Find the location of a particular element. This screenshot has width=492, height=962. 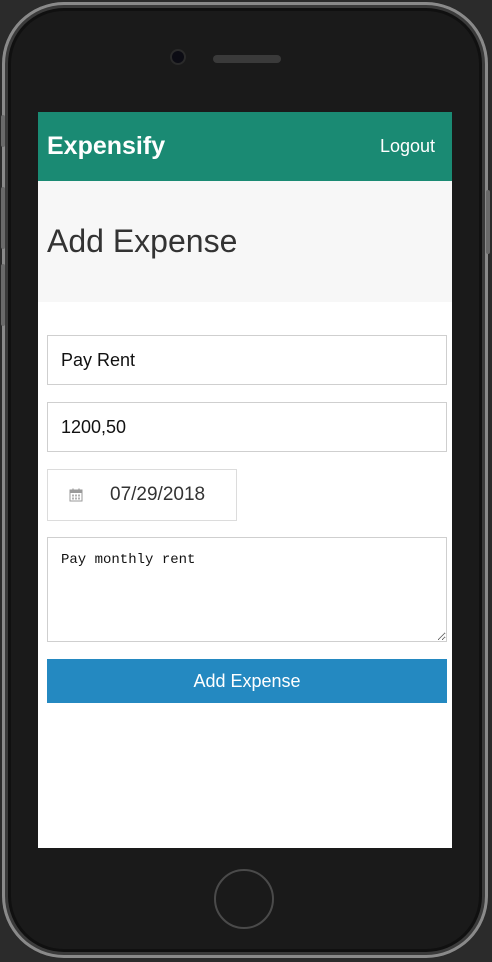

date-picker: 07/29/2018 is located at coordinates (142, 495).